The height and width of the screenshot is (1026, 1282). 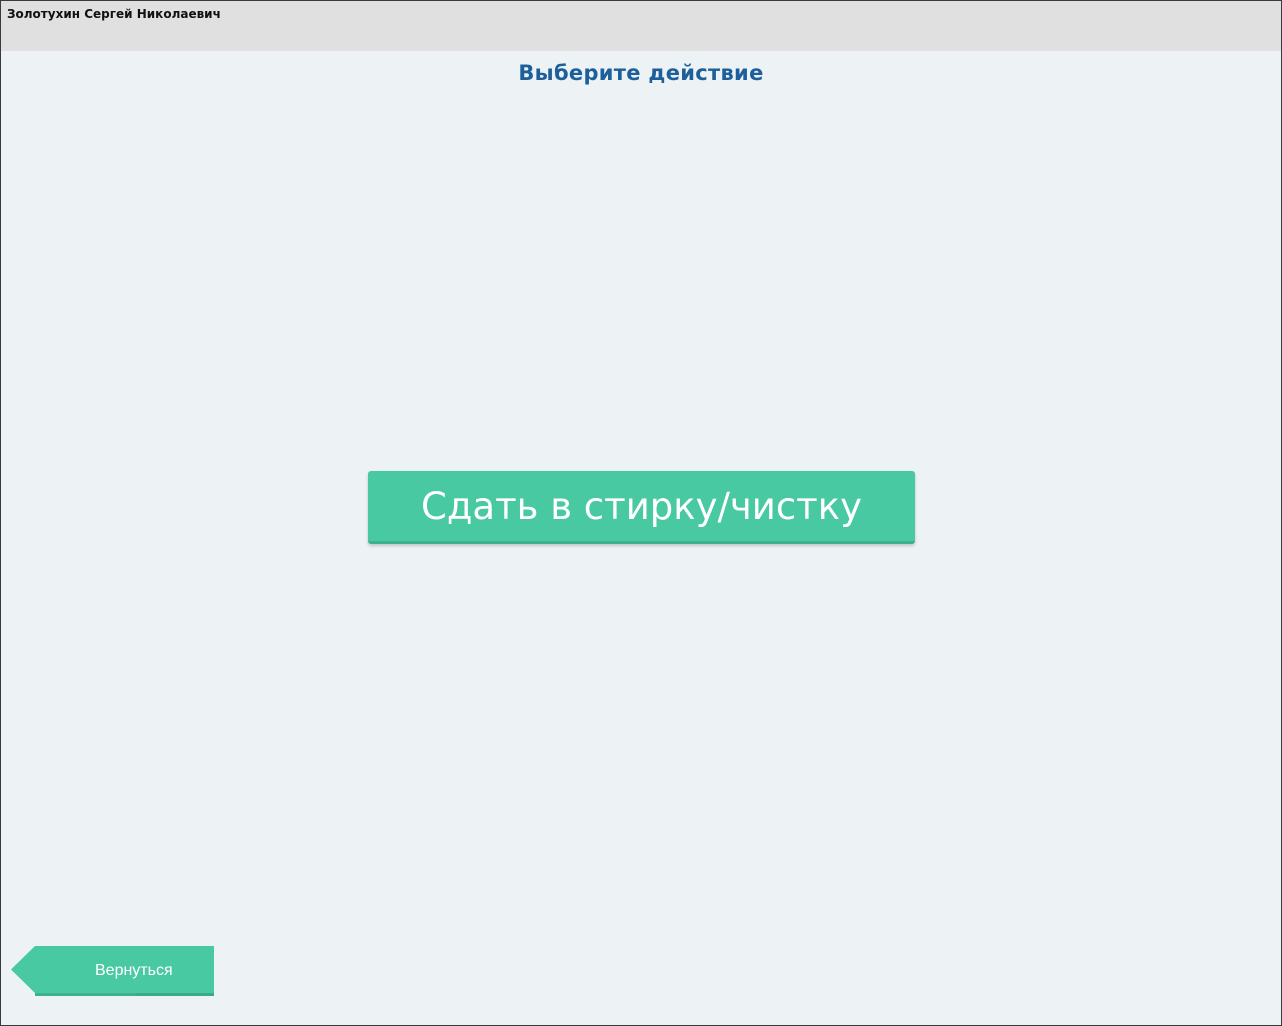 What do you see at coordinates (641, 73) in the screenshot?
I see `page-title: Выберите действие` at bounding box center [641, 73].